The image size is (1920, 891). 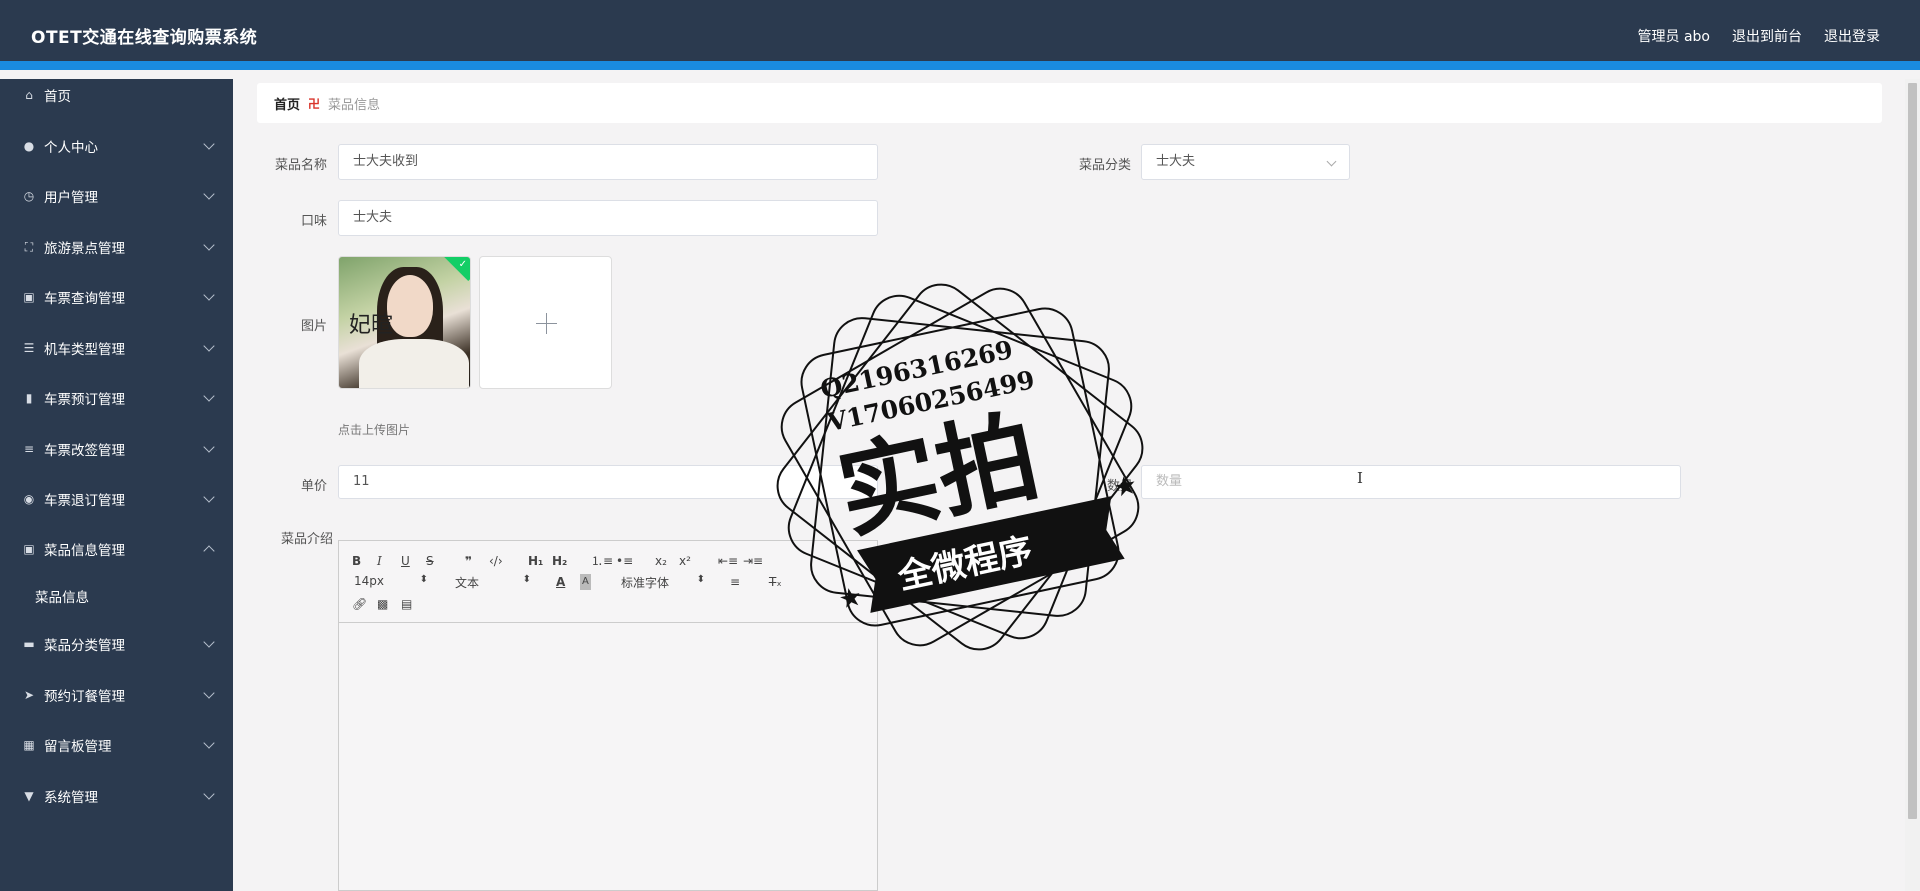 What do you see at coordinates (356, 561) in the screenshot?
I see `bold-icon: B` at bounding box center [356, 561].